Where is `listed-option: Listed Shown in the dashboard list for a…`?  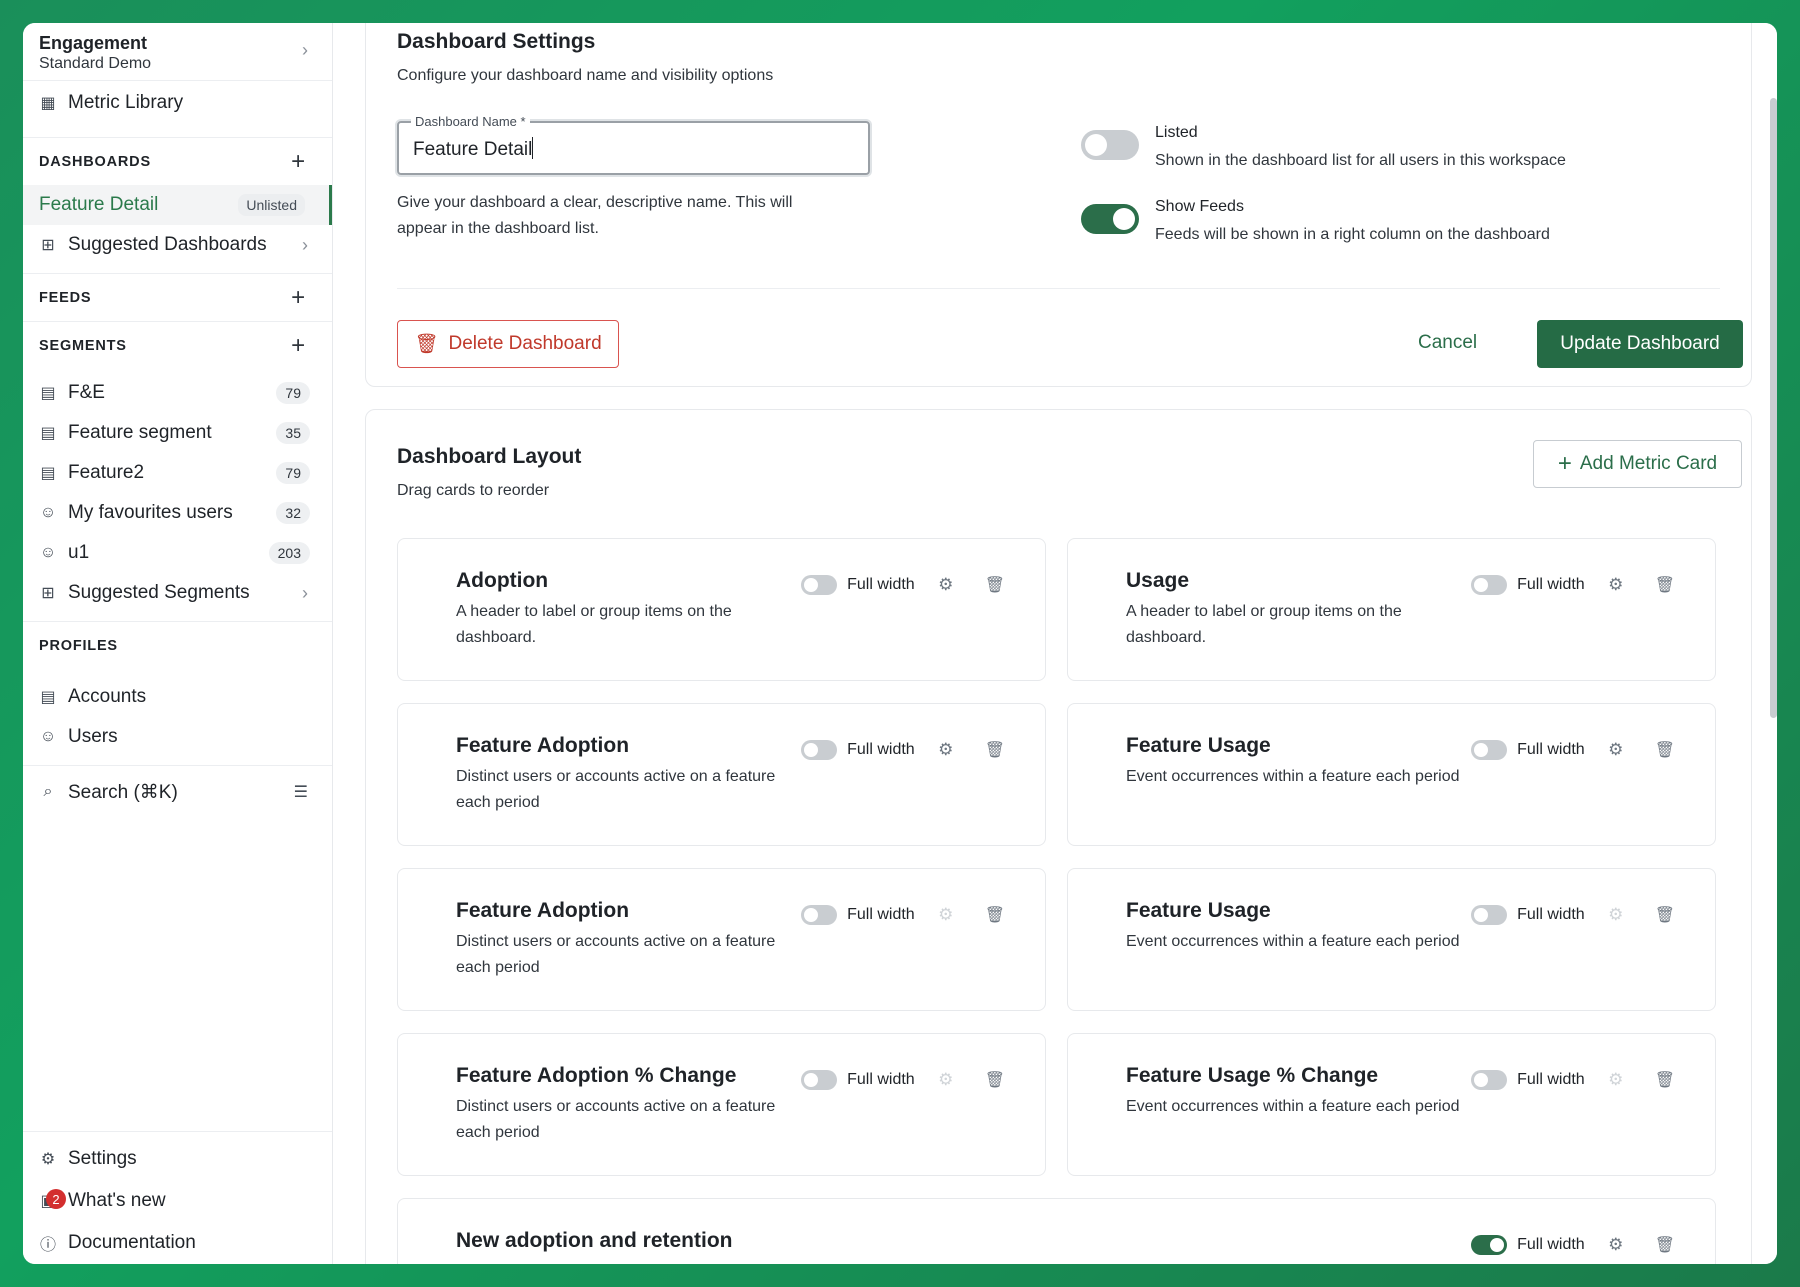 listed-option: Listed Shown in the dashboard list for a… is located at coordinates (1360, 147).